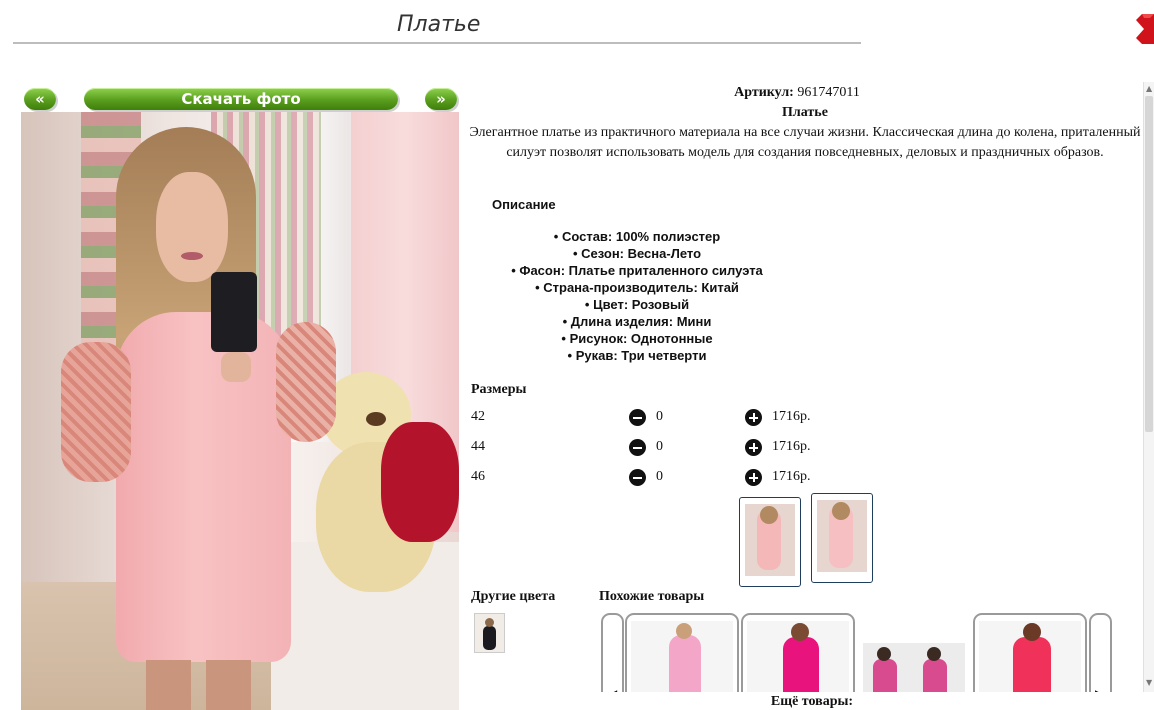 Image resolution: width=1154 pixels, height=710 pixels. I want to click on article-label: Артикул:, so click(764, 92).